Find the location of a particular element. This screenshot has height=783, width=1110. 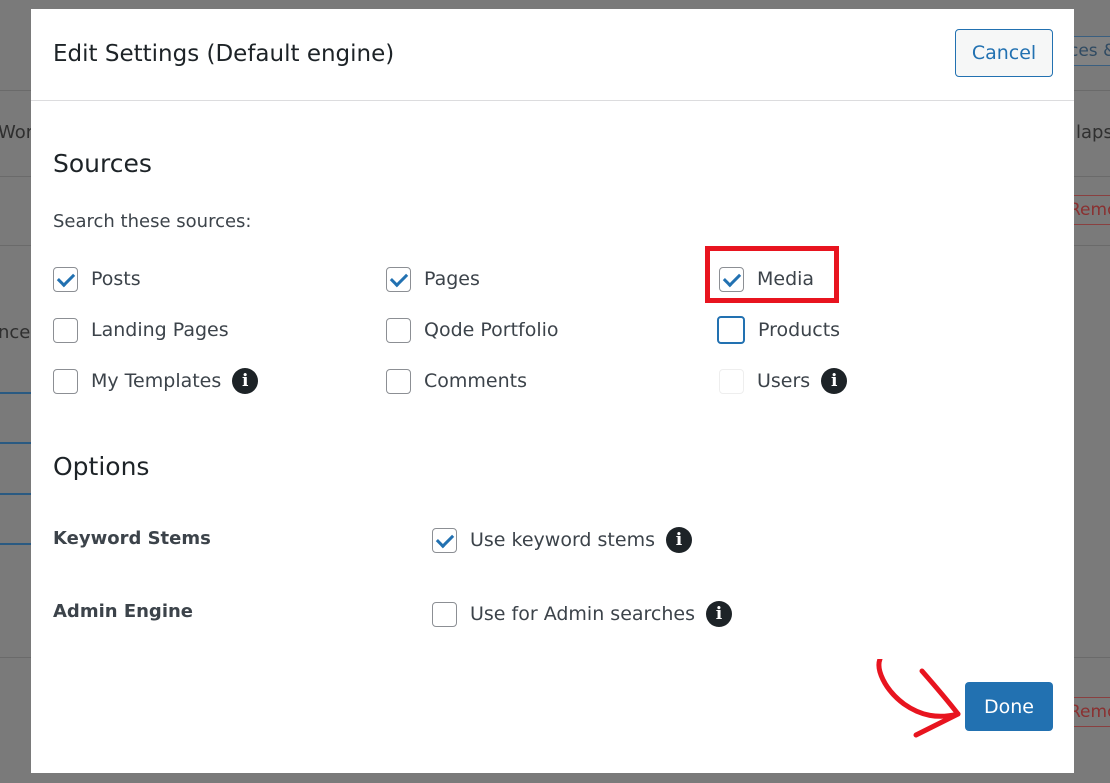

qode-portfolio-label: Qode Portfolio is located at coordinates (491, 330).